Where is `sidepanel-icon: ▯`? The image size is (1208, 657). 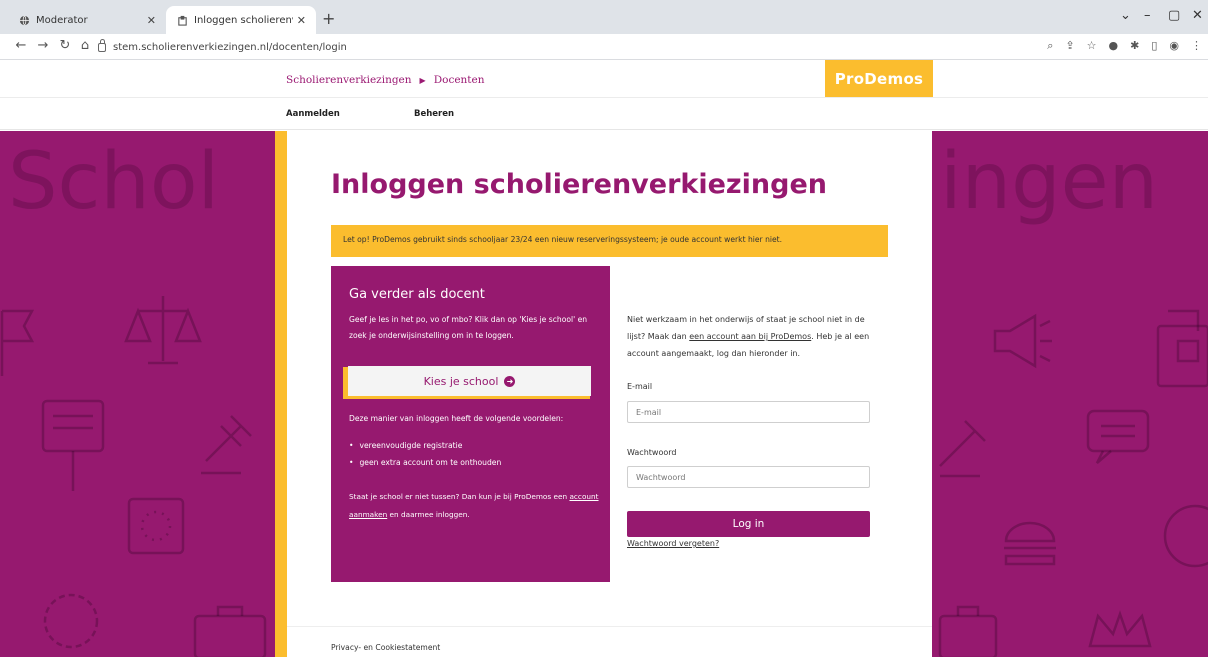
sidepanel-icon: ▯ is located at coordinates (1154, 46).